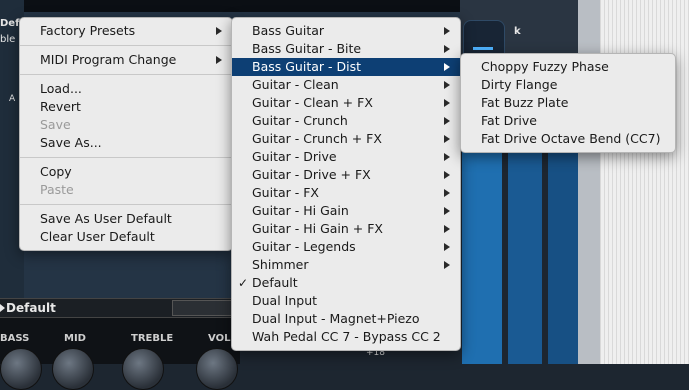 The image size is (689, 390). I want to click on preset-dirty-flange: Dirty Flange, so click(568, 85).